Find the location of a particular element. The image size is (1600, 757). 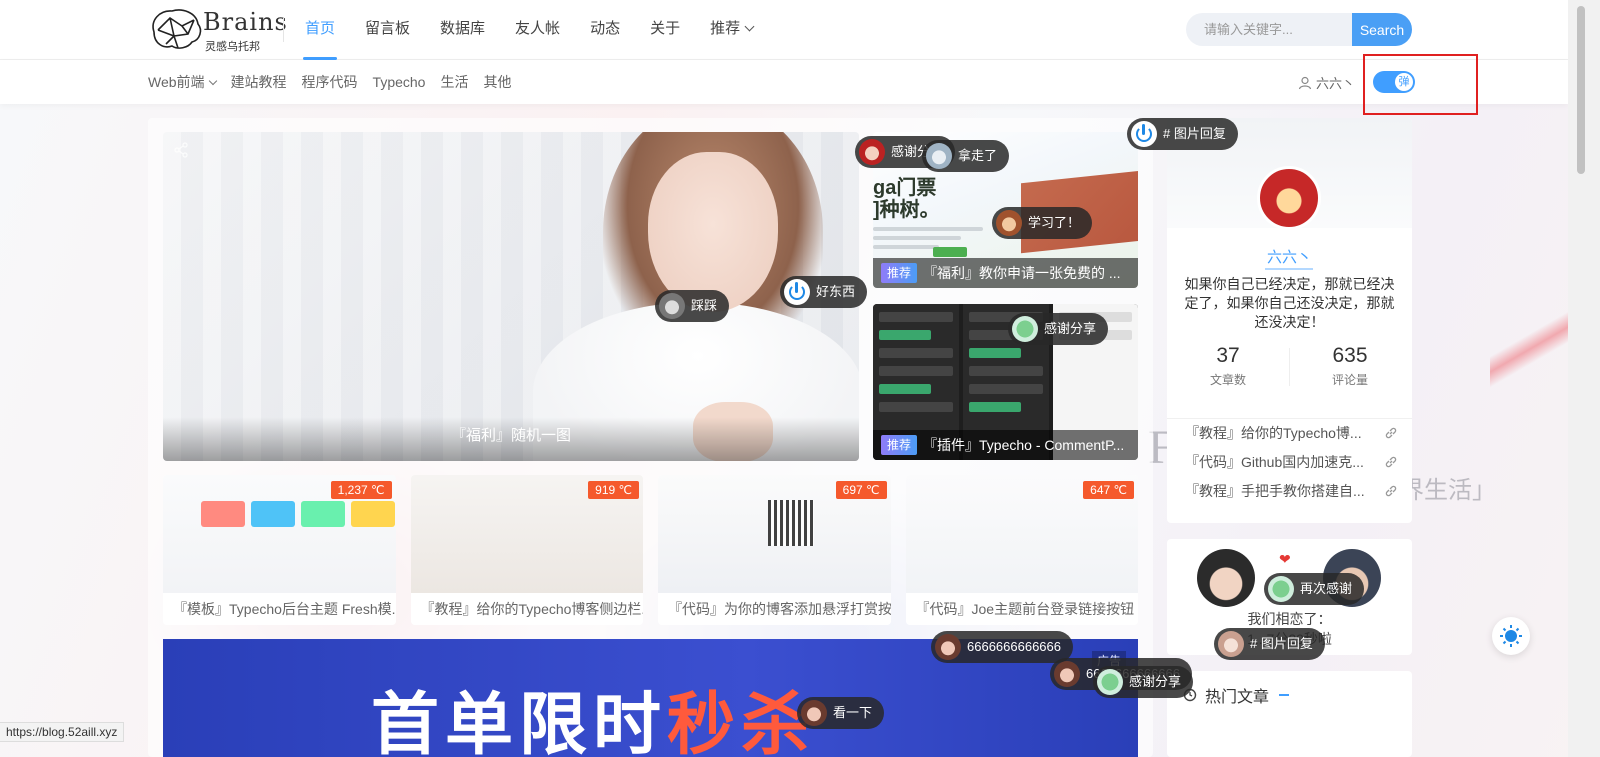

heat-badge: 919 ℃ is located at coordinates (613, 490).